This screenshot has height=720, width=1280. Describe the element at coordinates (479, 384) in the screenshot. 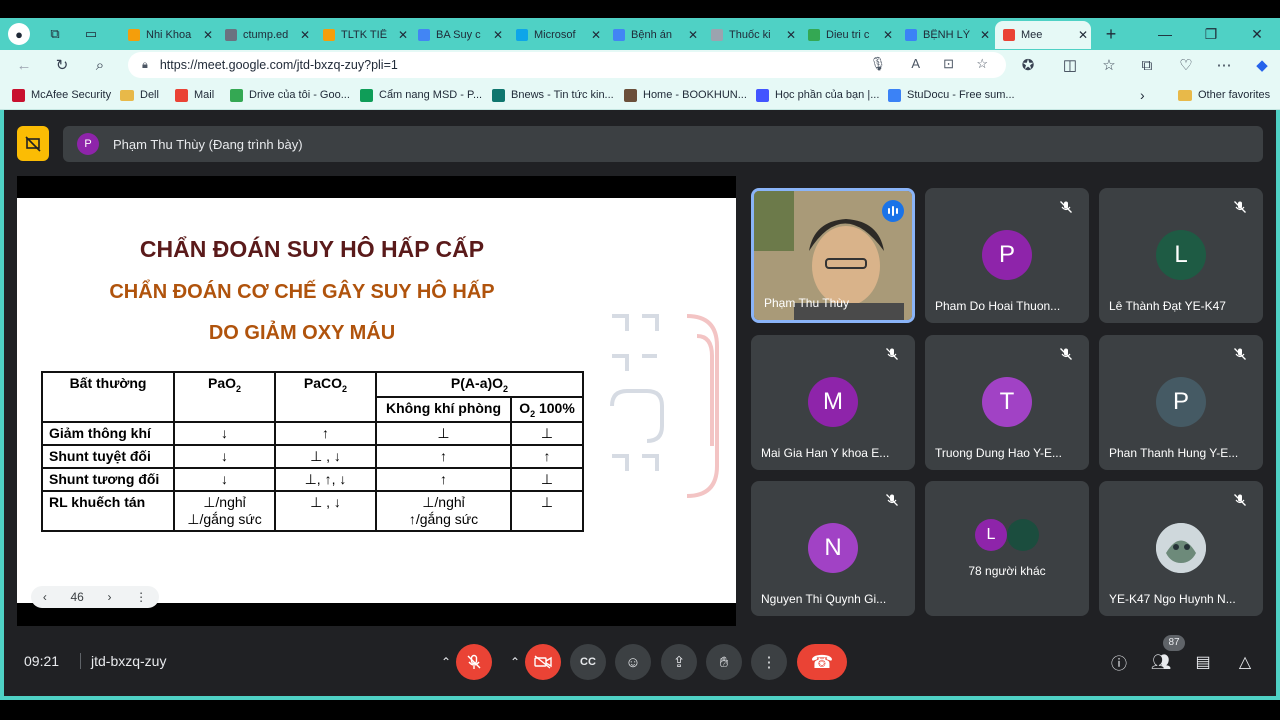

I see `table-header: P(A-a)O2` at that location.